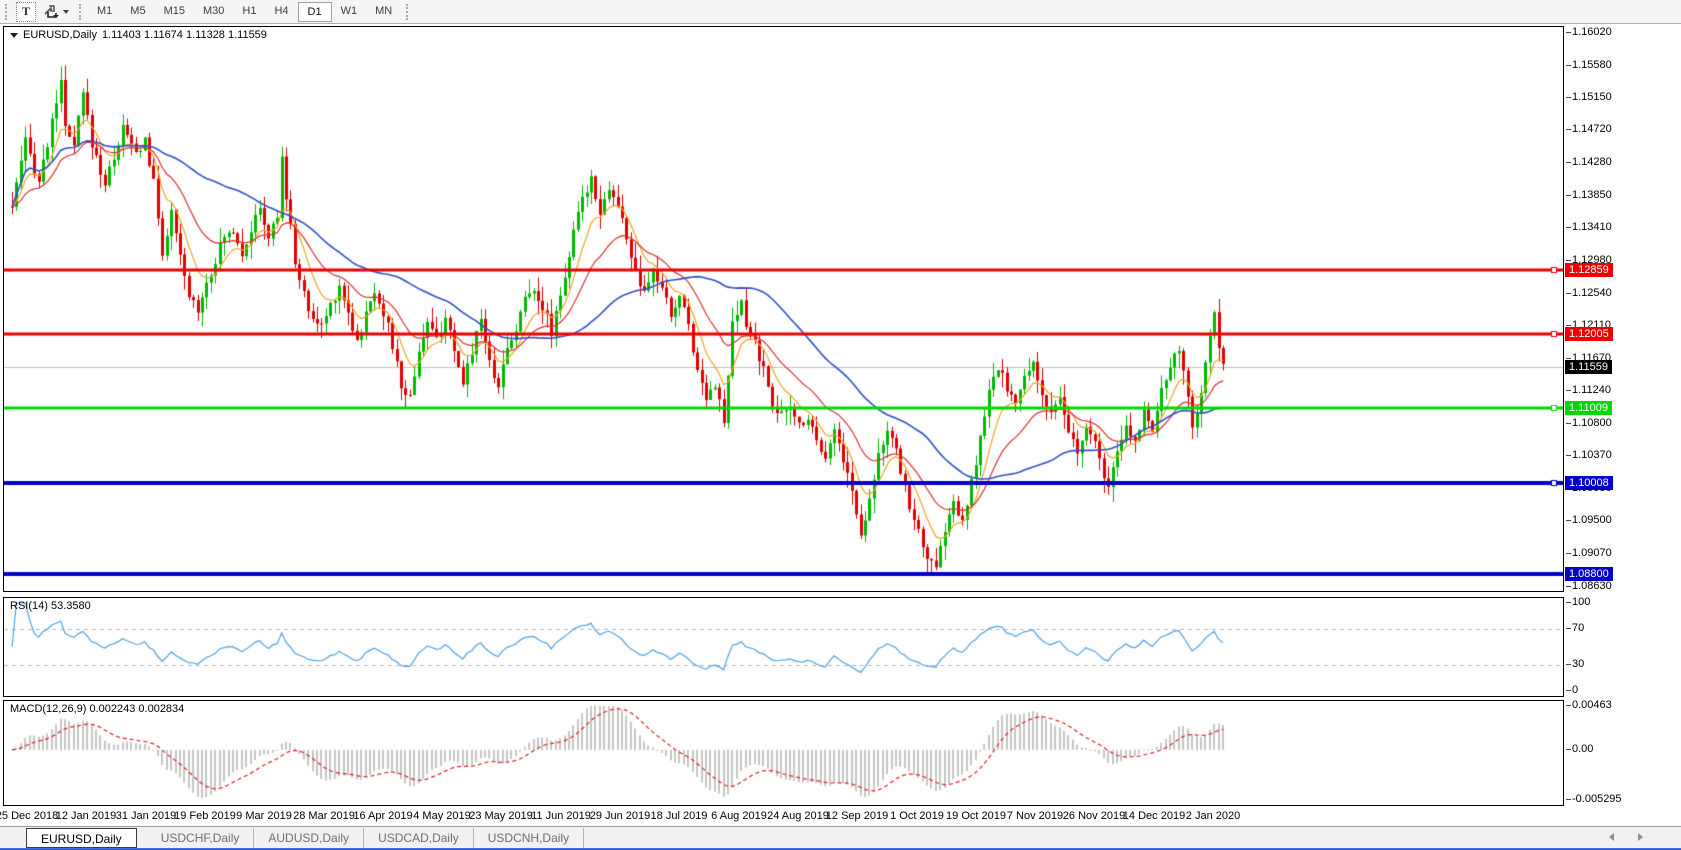 This screenshot has height=850, width=1681. I want to click on chart-symbol: EURUSD,Daily, so click(60, 35).